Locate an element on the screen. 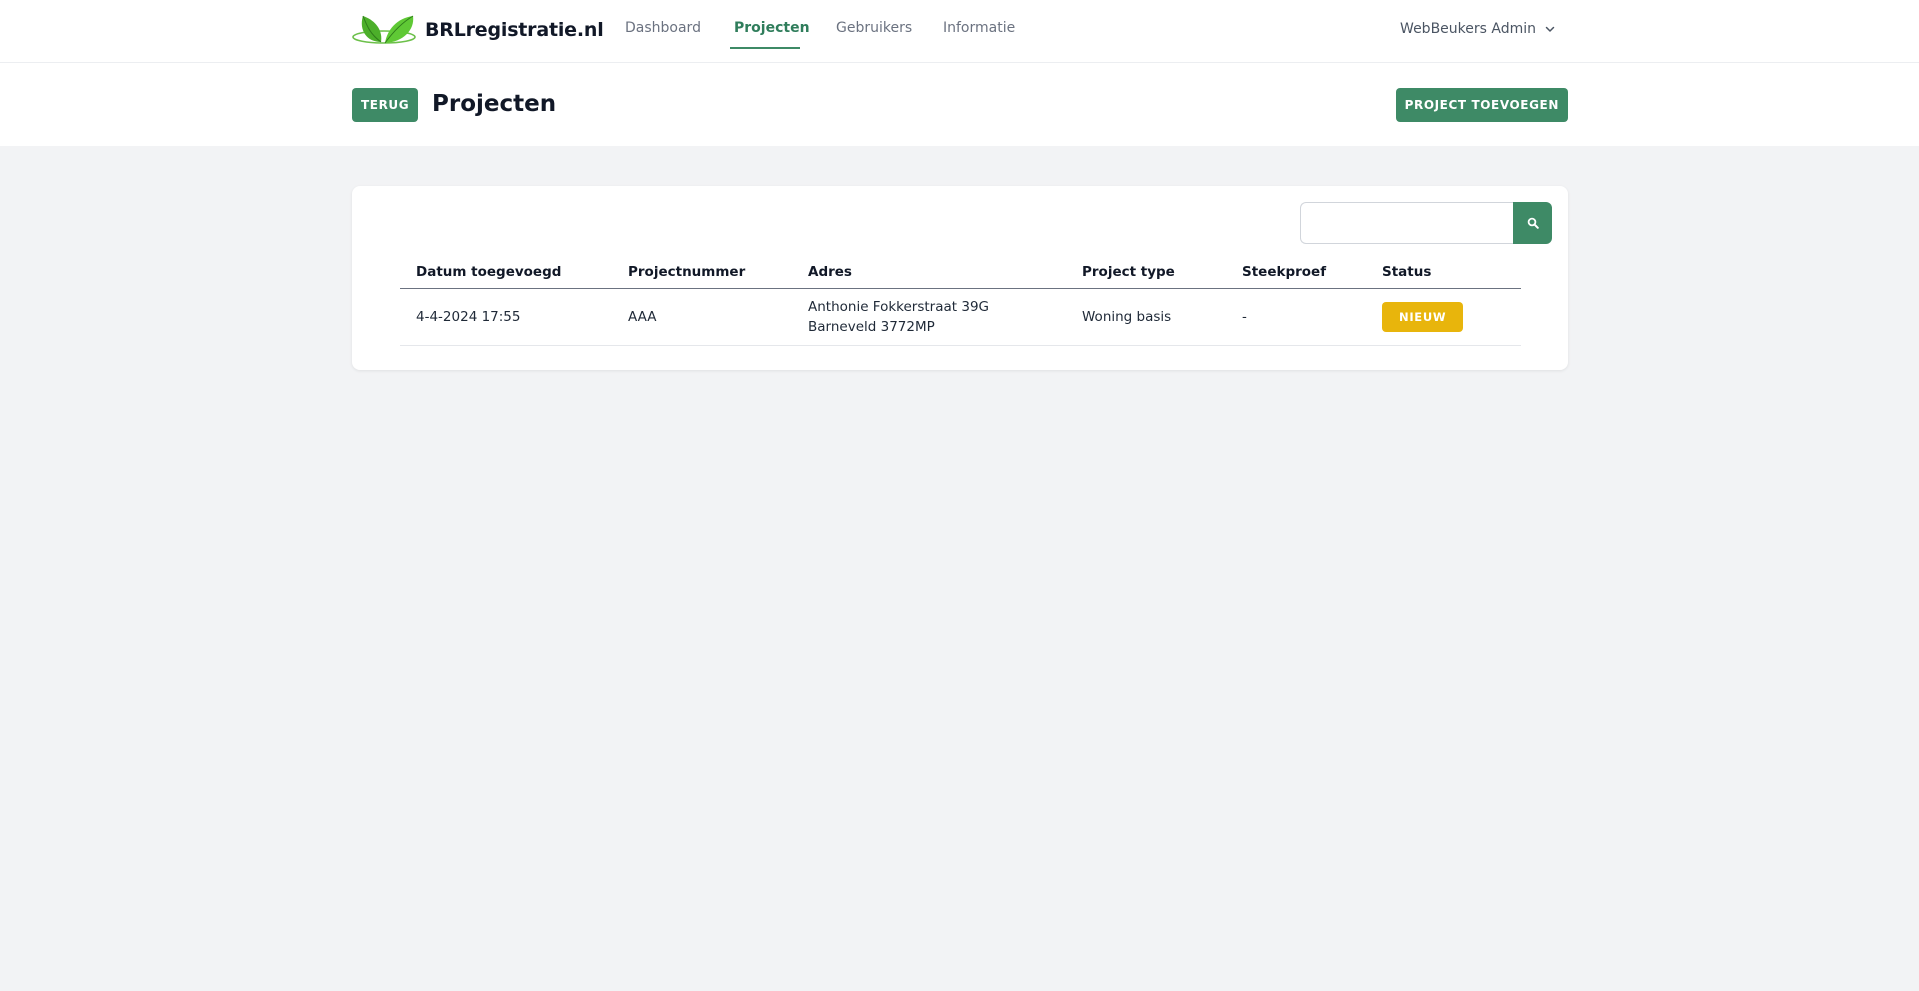 This screenshot has height=991, width=1919. cell-date: 4-4-2024 17:55 is located at coordinates (506, 317).